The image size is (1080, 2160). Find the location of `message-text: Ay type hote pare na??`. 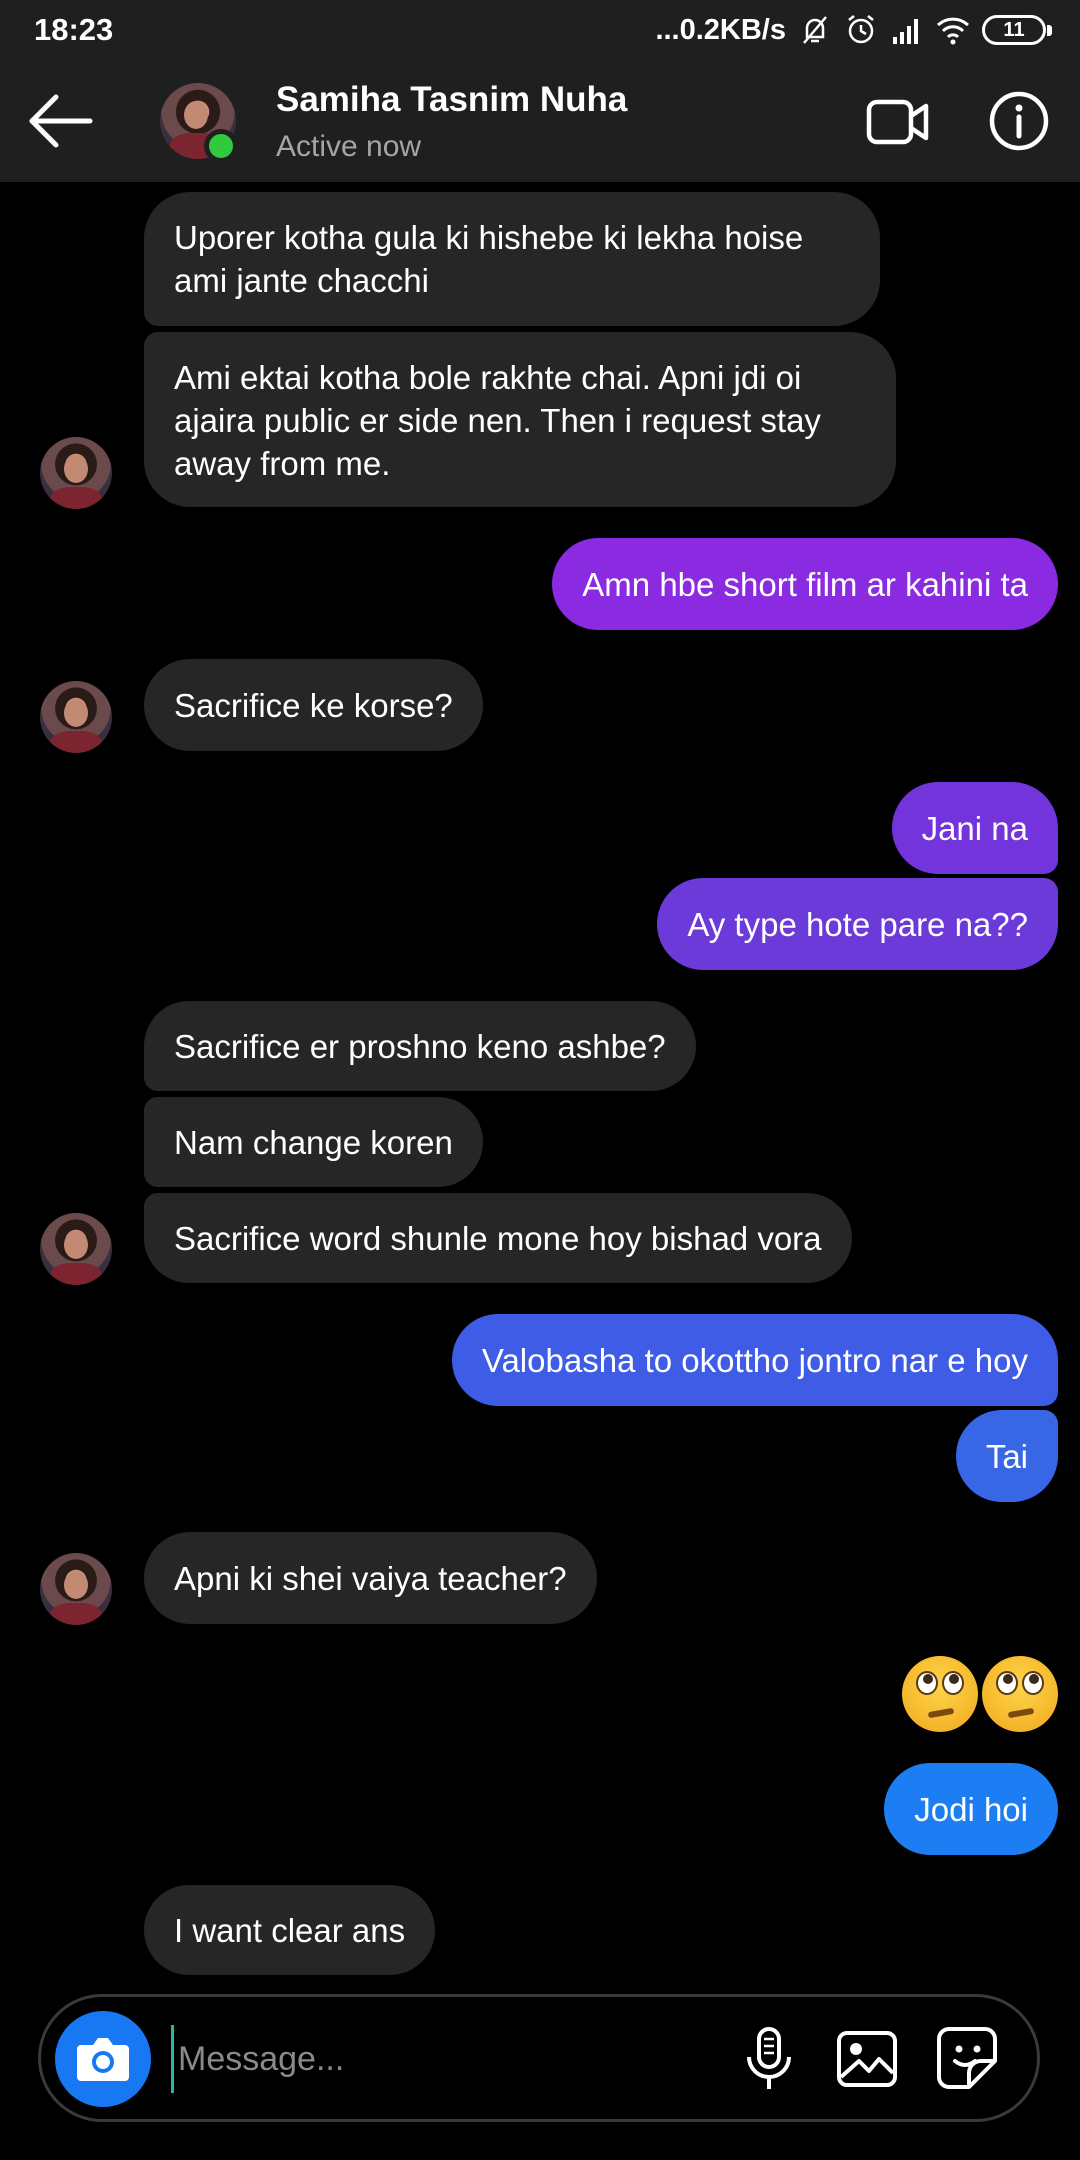

message-text: Ay type hote pare na?? is located at coordinates (857, 924).